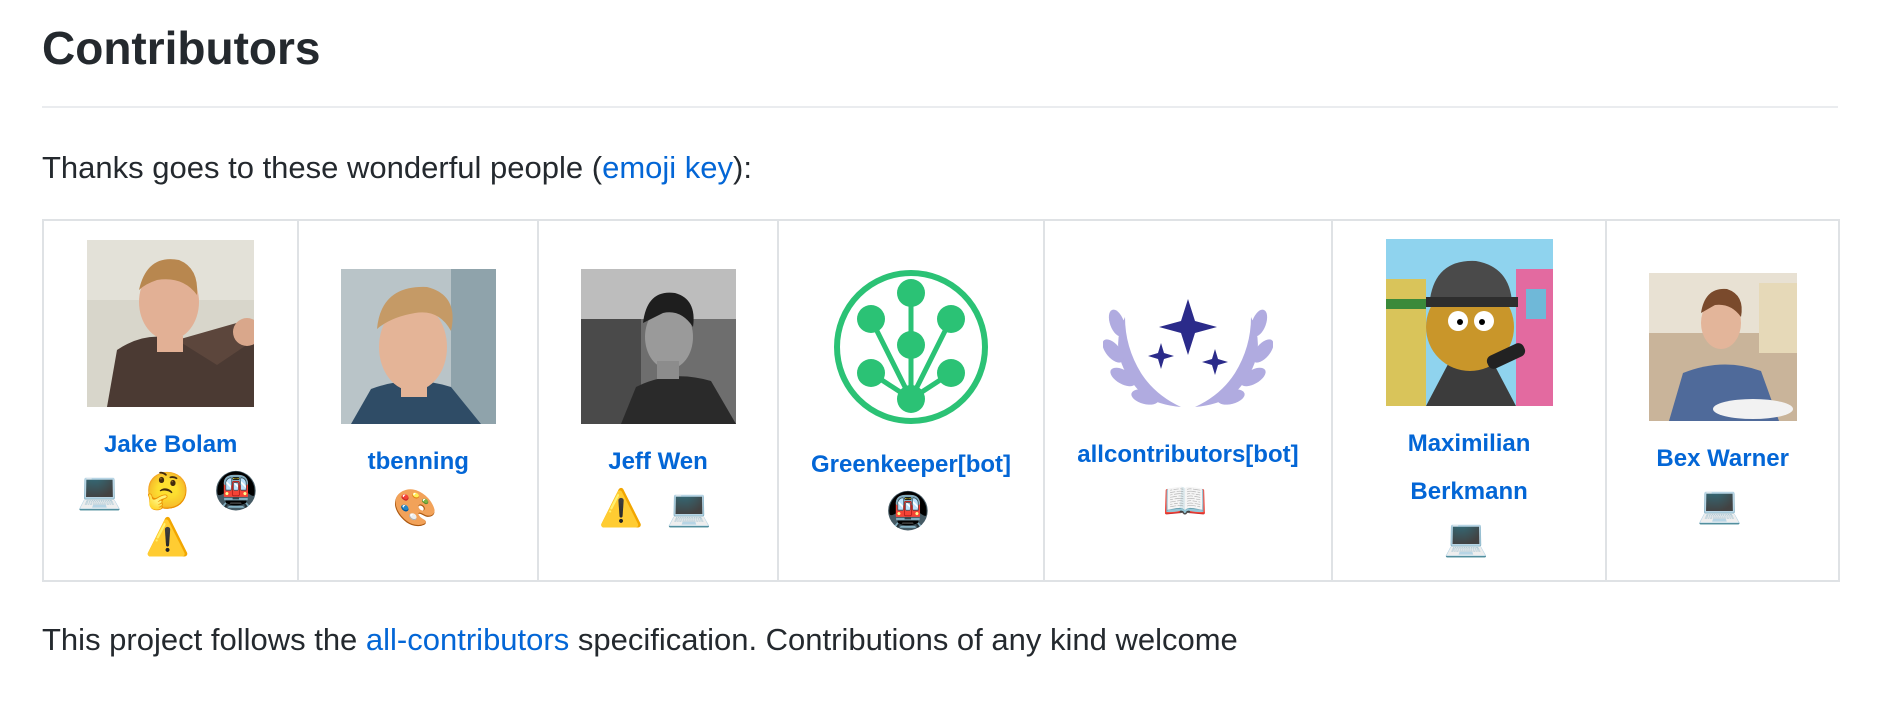  Describe the element at coordinates (171, 515) in the screenshot. I see `contribution-emojis: 💻 🤔 🚇 ⚠️` at that location.